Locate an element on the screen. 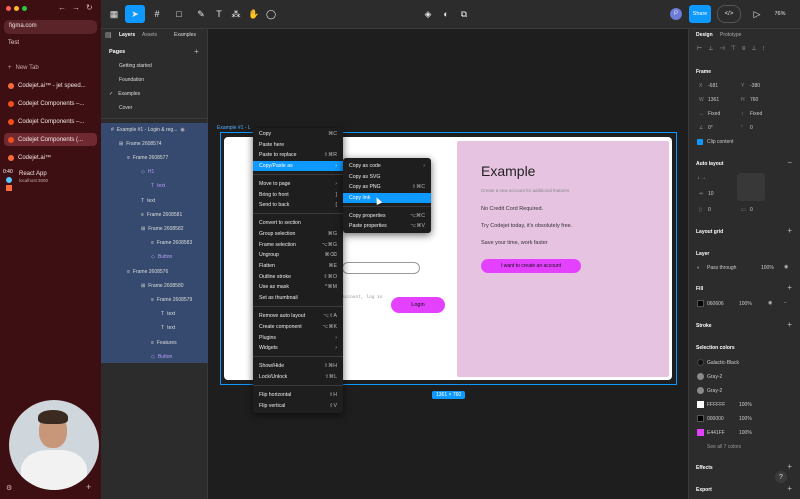 Image resolution: width=800 pixels, height=499 pixels. login-button: Login is located at coordinates (418, 305).